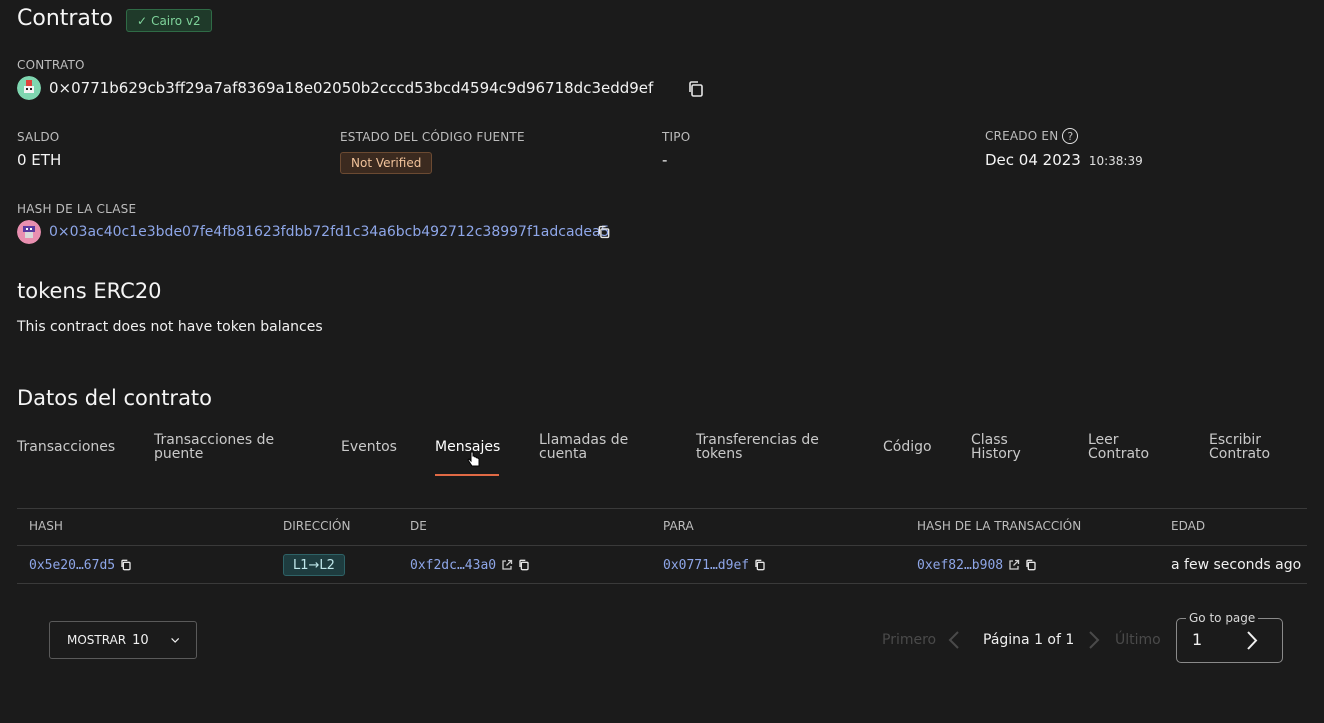 This screenshot has width=1324, height=723. Describe the element at coordinates (1115, 161) in the screenshot. I see `creado-time: 10:38:39` at that location.